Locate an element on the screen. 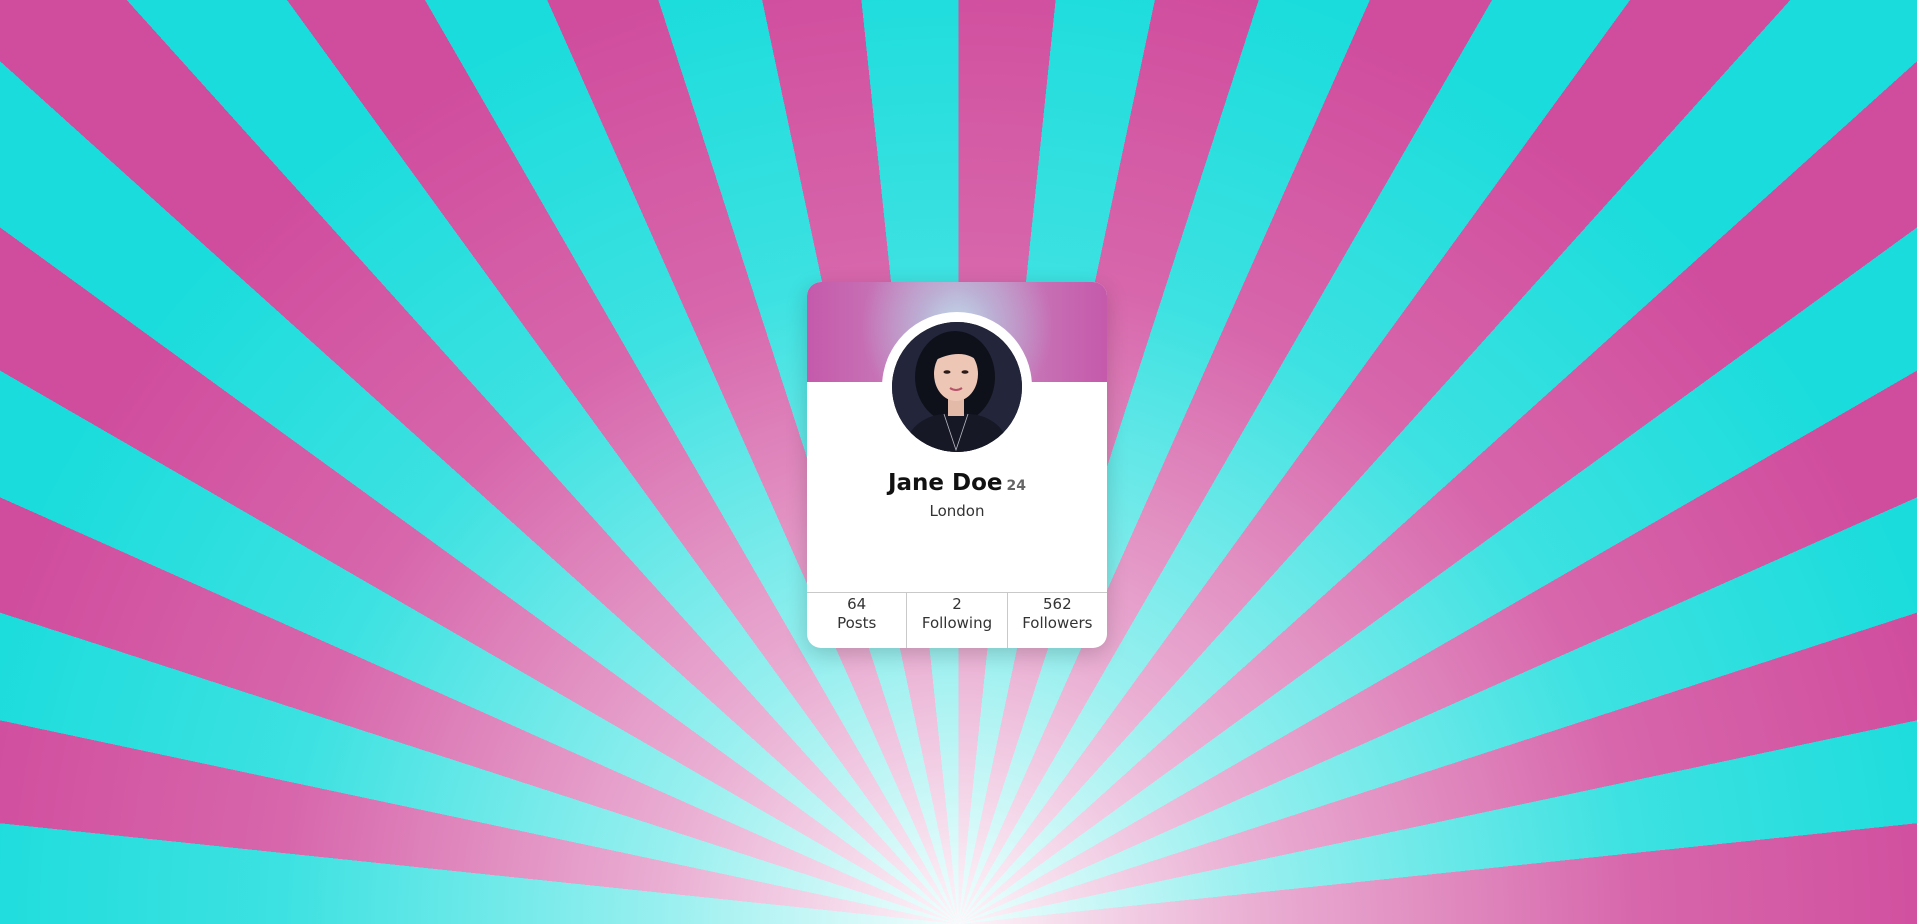 Image resolution: width=1917 pixels, height=924 pixels. profile-name: Jane Doe is located at coordinates (945, 483).